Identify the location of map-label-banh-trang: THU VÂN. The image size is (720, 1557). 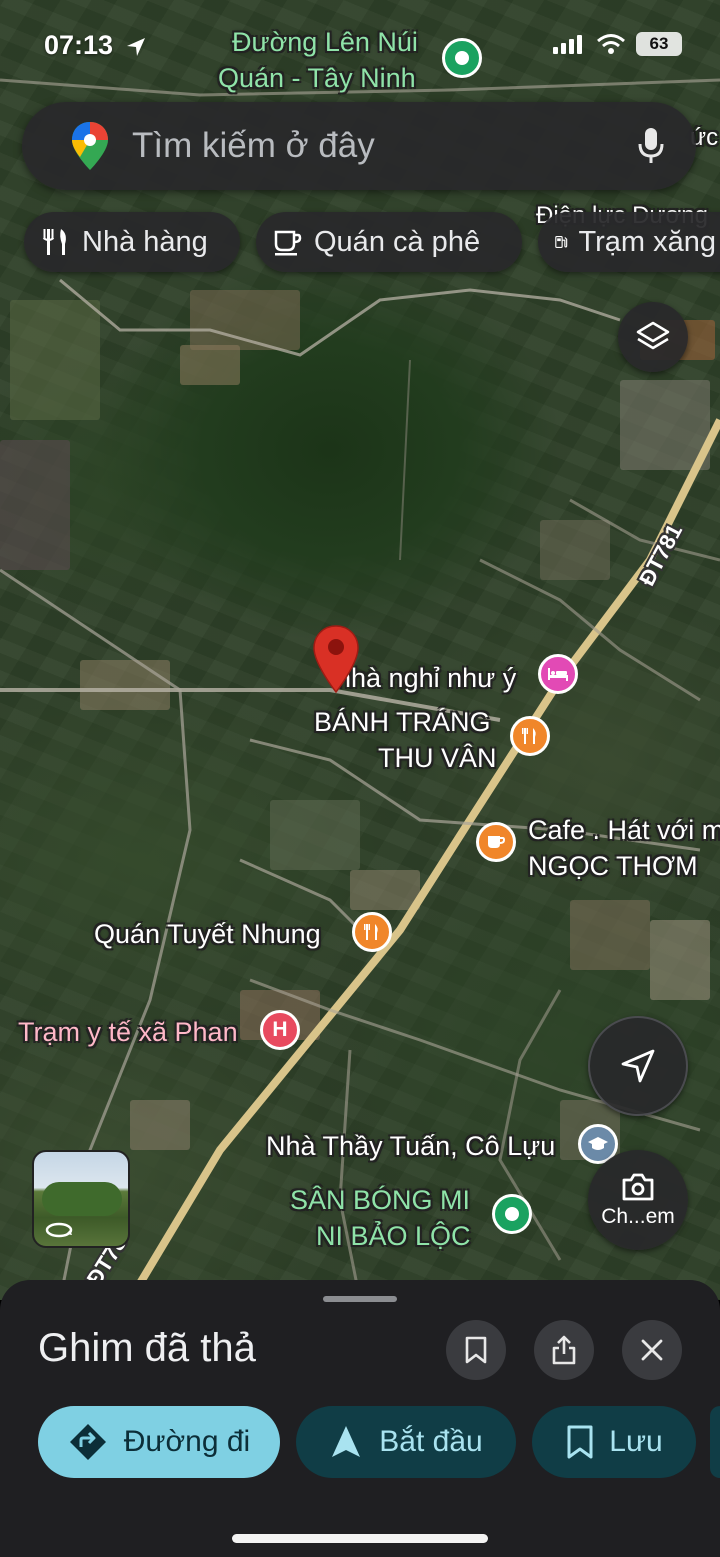
(437, 758).